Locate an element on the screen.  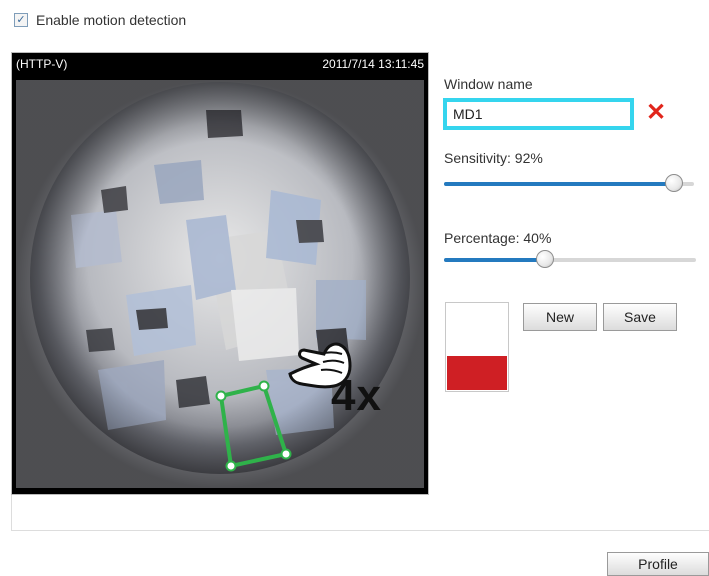
sensitivity-preview is located at coordinates (477, 347).